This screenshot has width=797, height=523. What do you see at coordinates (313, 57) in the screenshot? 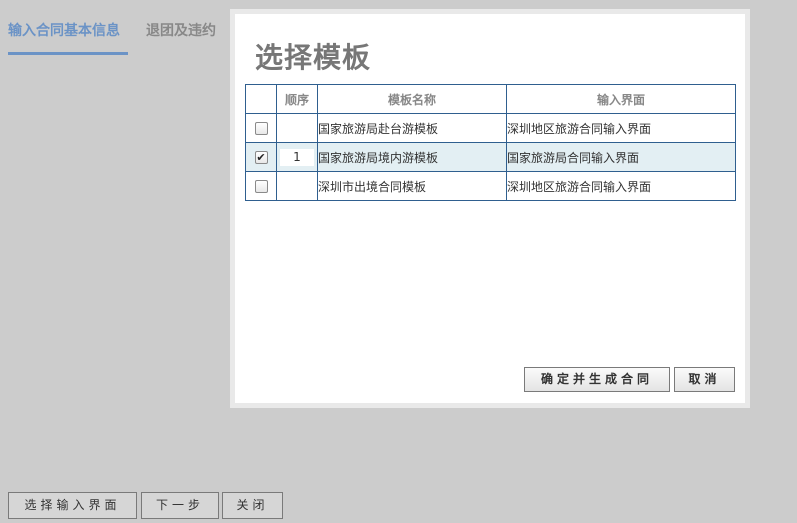
I see `dialog-title: 选择模板` at bounding box center [313, 57].